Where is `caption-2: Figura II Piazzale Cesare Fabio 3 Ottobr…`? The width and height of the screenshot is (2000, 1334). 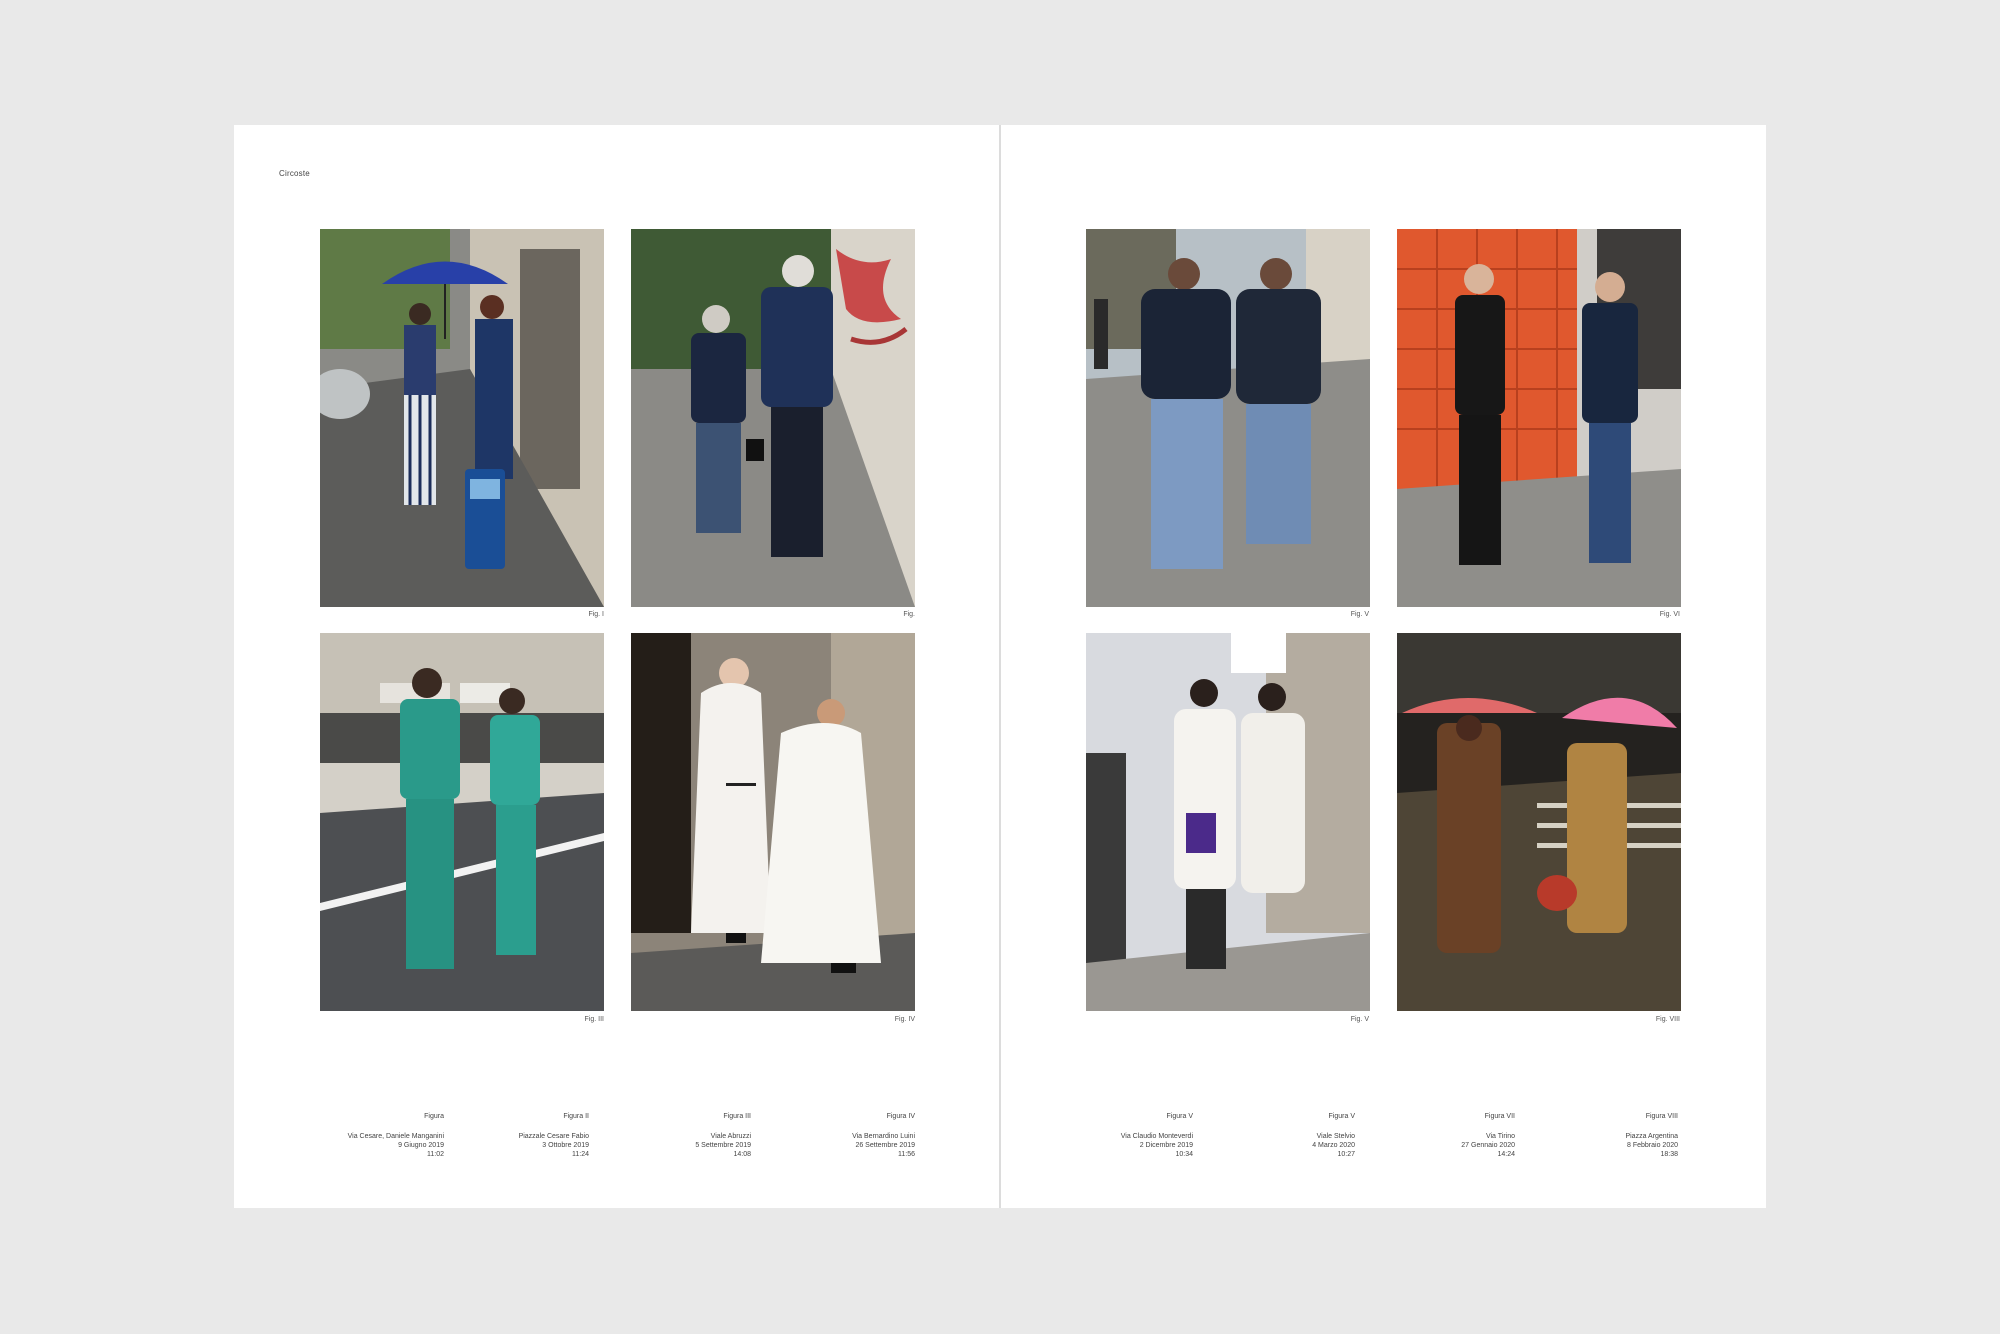 caption-2: Figura II Piazzale Cesare Fabio 3 Ottobr… is located at coordinates (514, 1135).